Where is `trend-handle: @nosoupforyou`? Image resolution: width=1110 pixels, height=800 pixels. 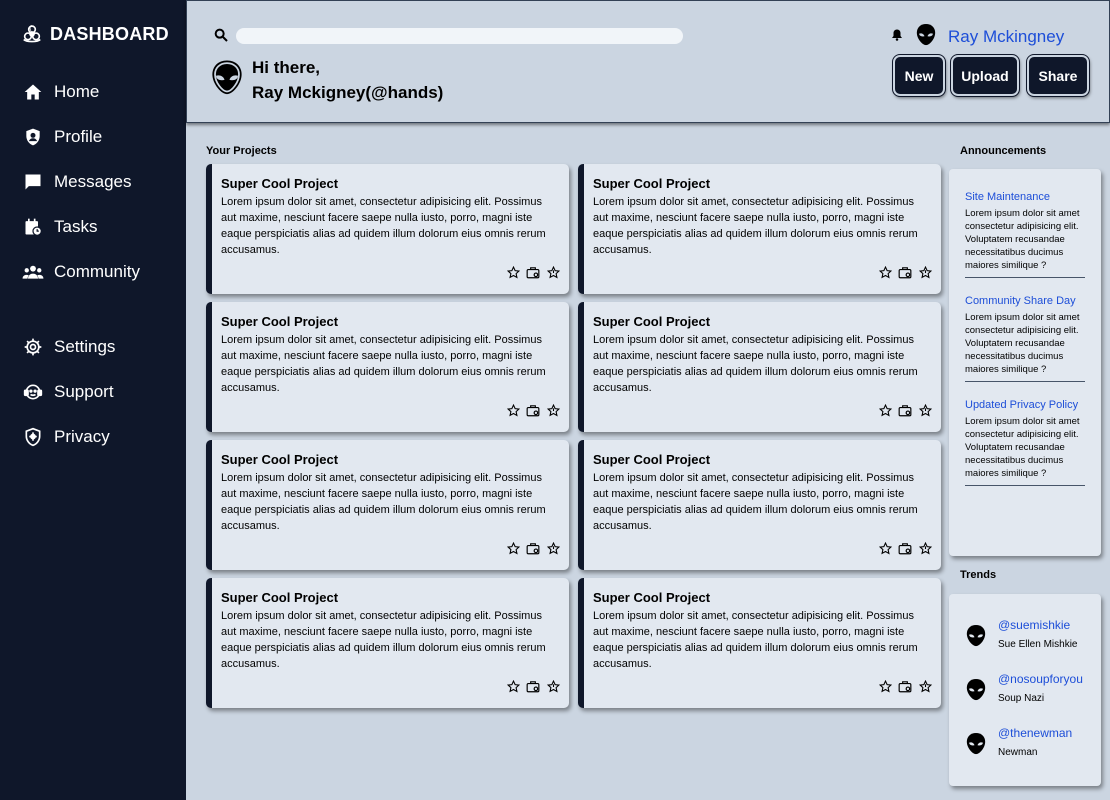
trend-handle: @nosoupforyou is located at coordinates (1040, 679).